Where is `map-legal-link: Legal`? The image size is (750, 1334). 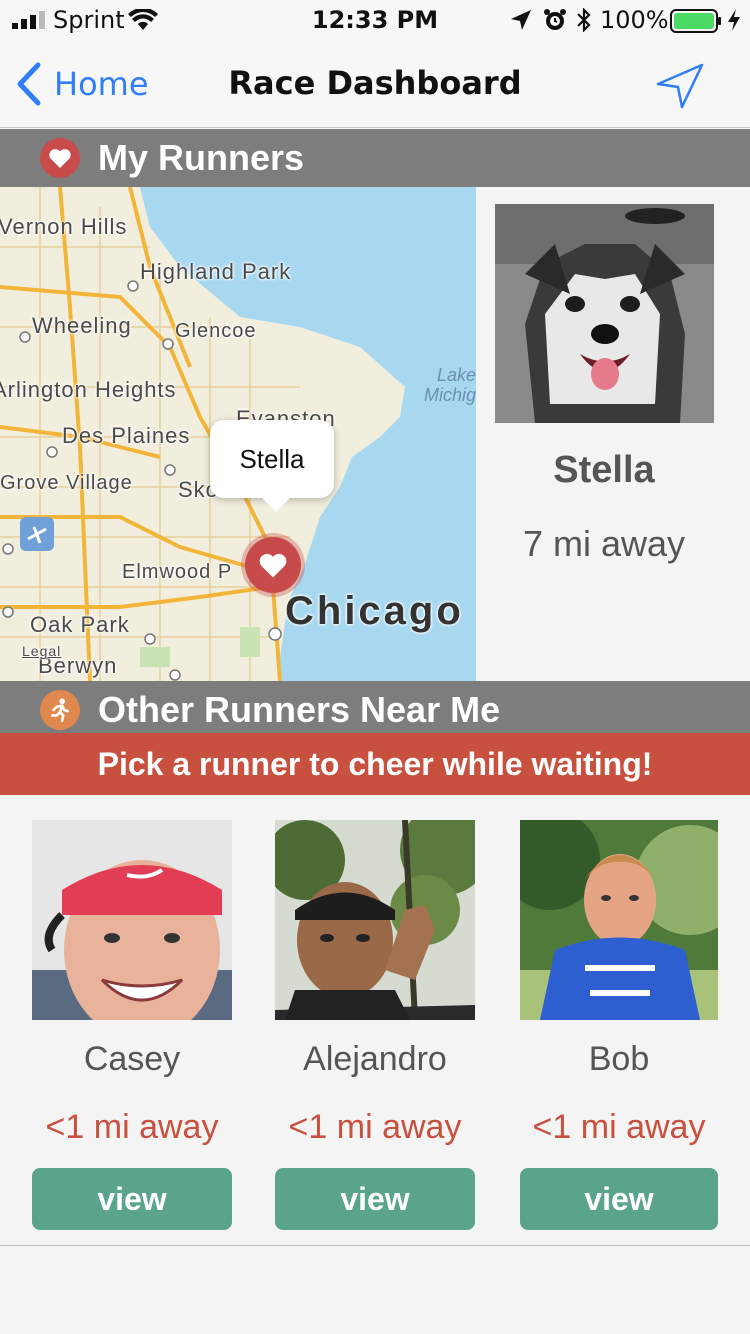 map-legal-link: Legal is located at coordinates (41, 651).